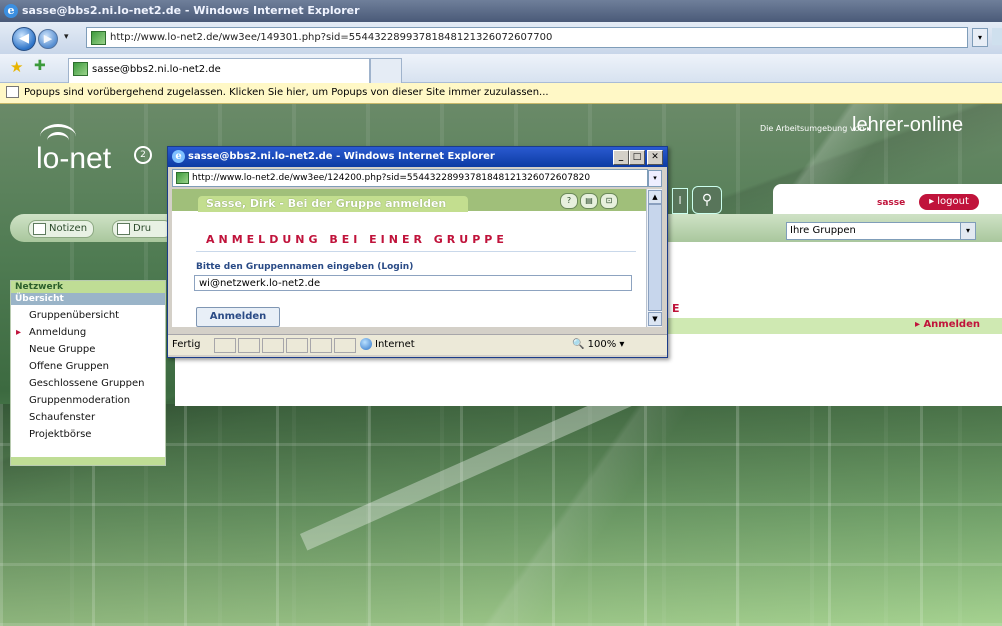 The width and height of the screenshot is (1002, 626). Describe the element at coordinates (123, 229) in the screenshot. I see `print-icon` at that location.